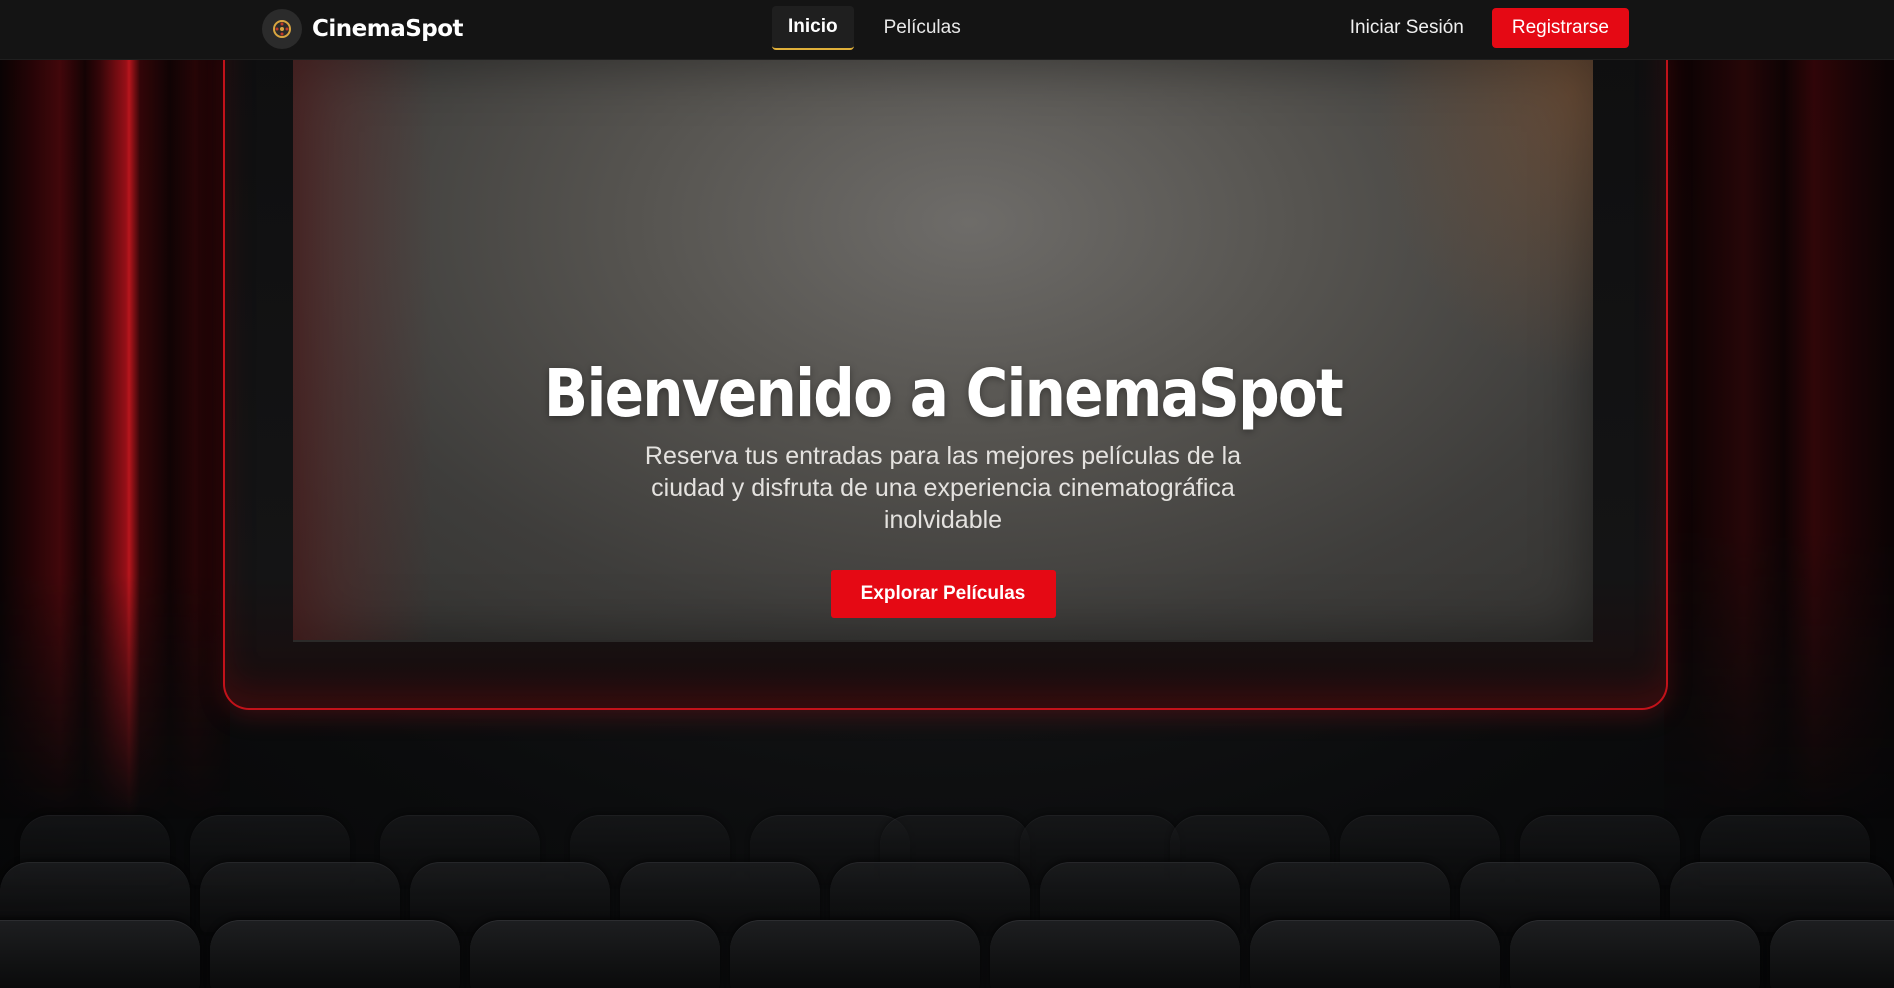 The width and height of the screenshot is (1894, 988). Describe the element at coordinates (1407, 28) in the screenshot. I see `login-link: Iniciar Sesión` at that location.